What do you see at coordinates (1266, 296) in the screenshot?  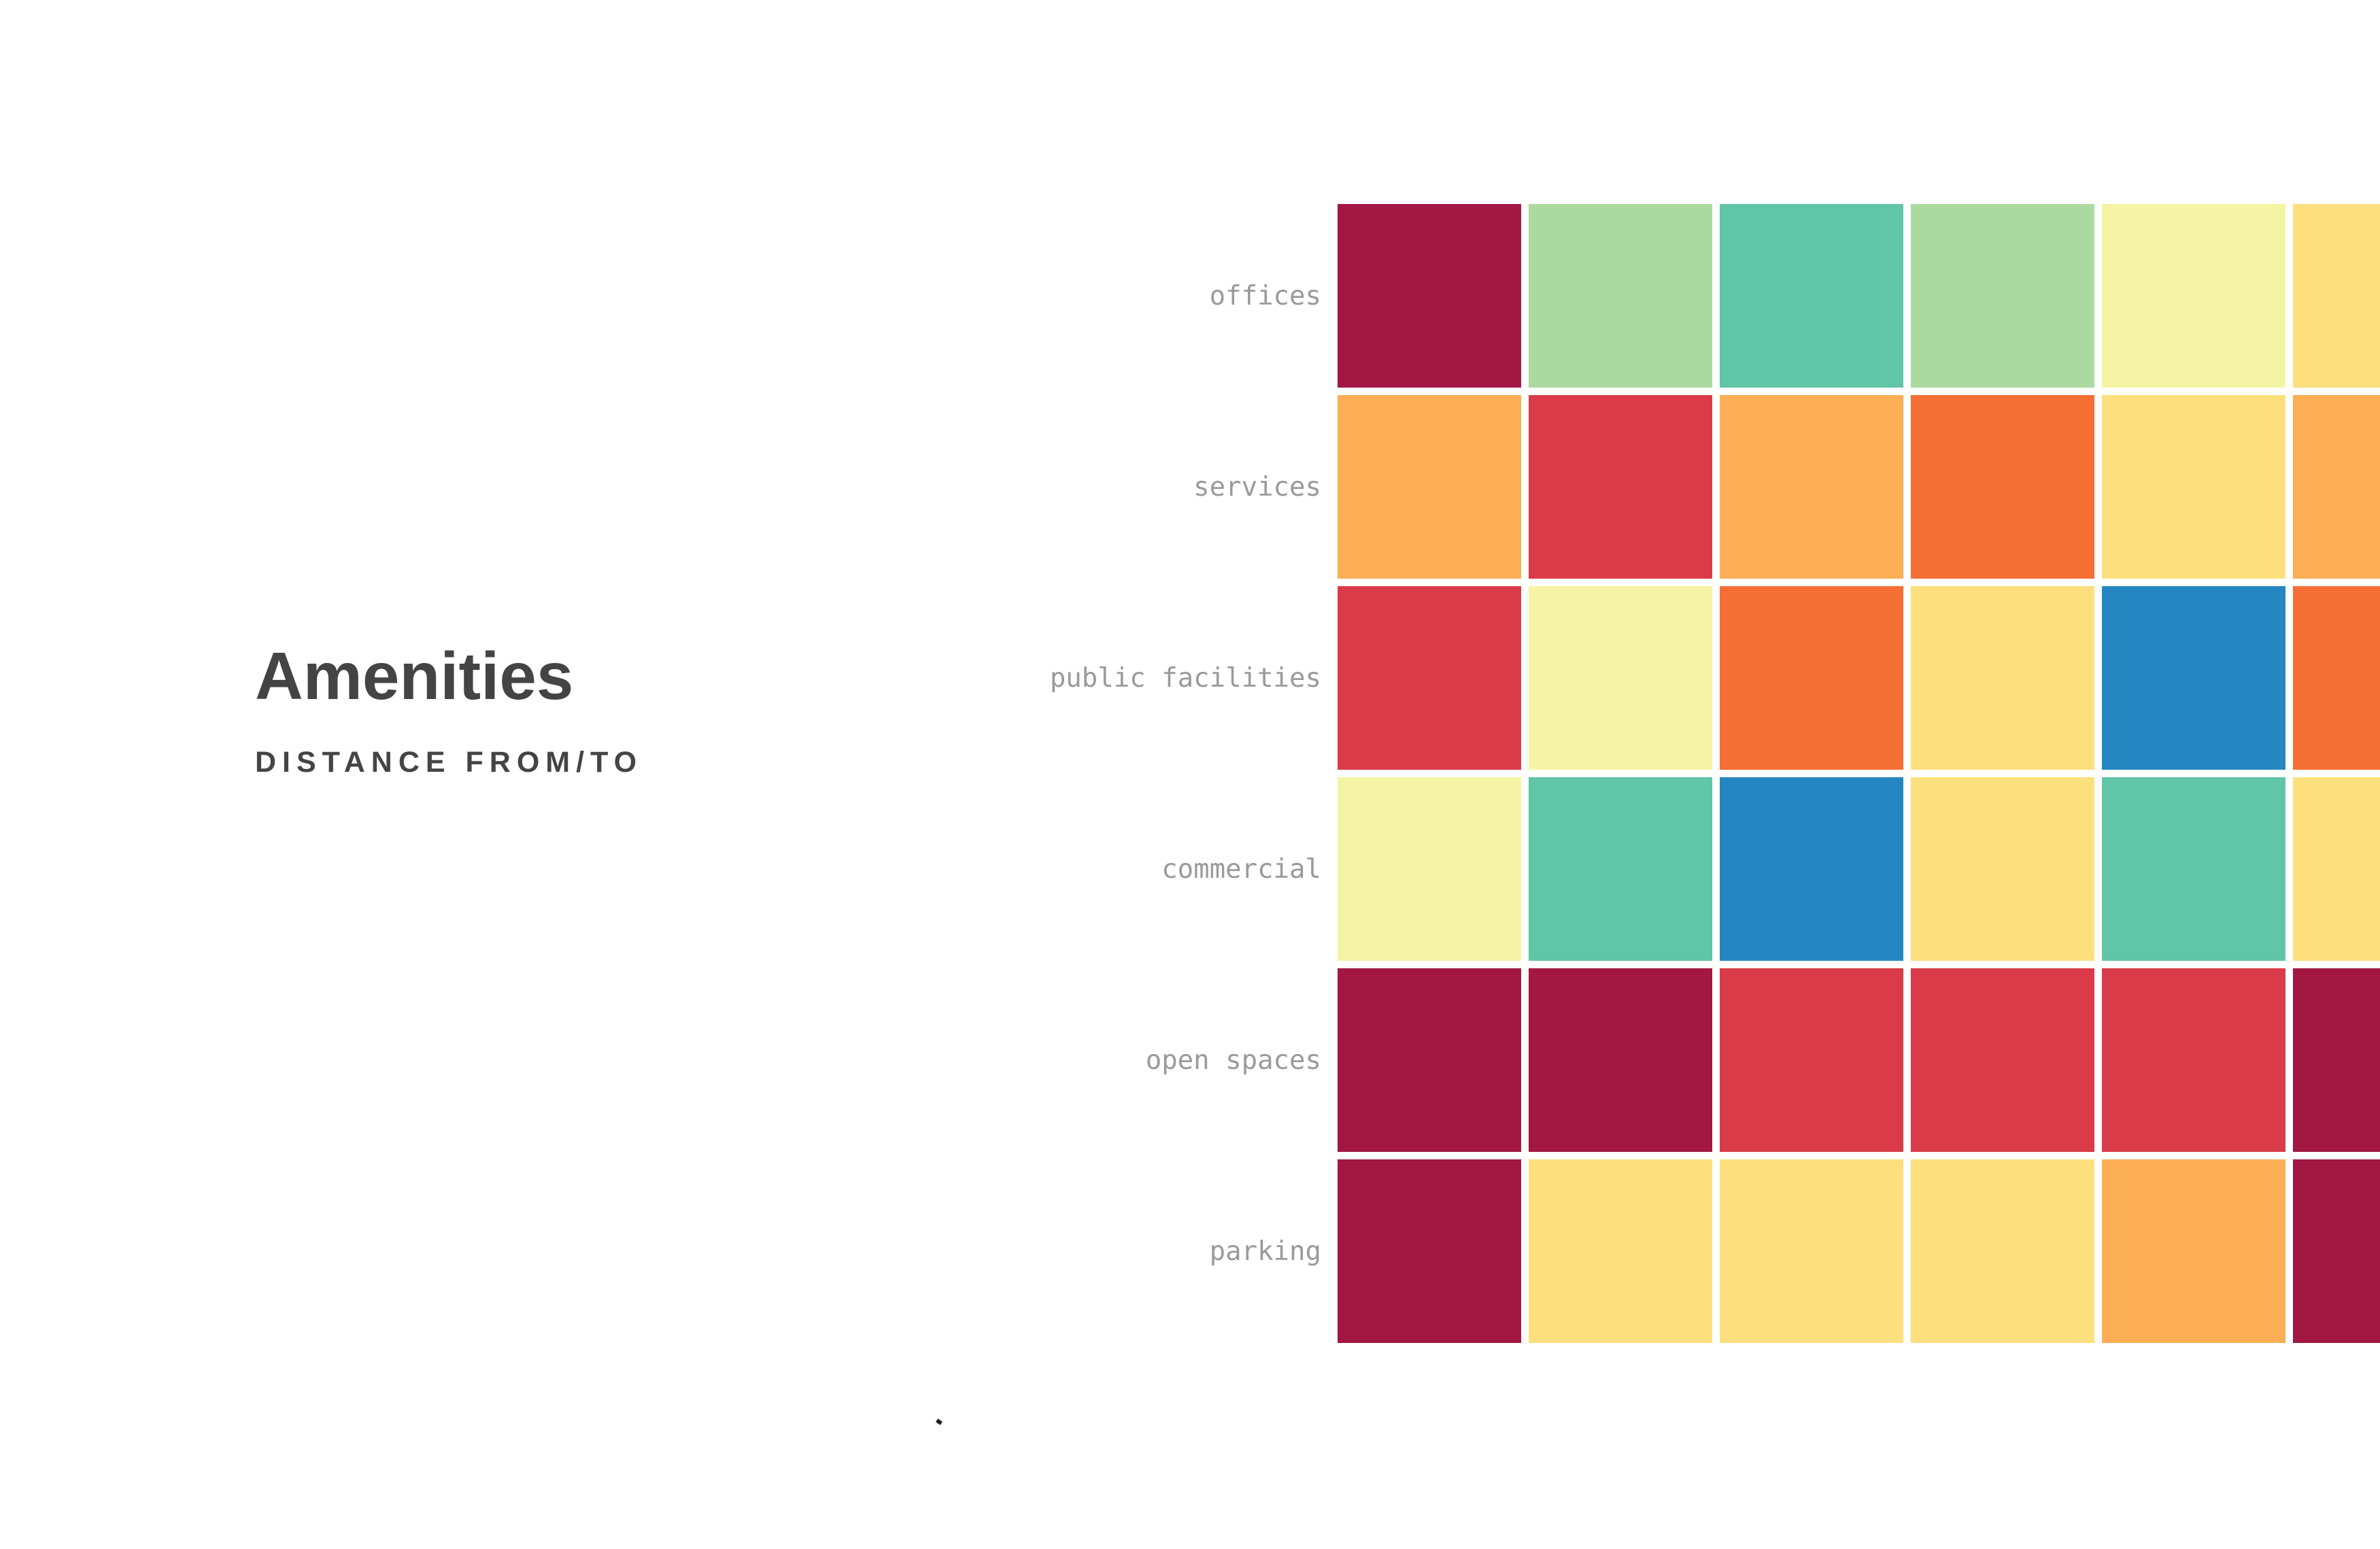 I see `row-label-offices: offices` at bounding box center [1266, 296].